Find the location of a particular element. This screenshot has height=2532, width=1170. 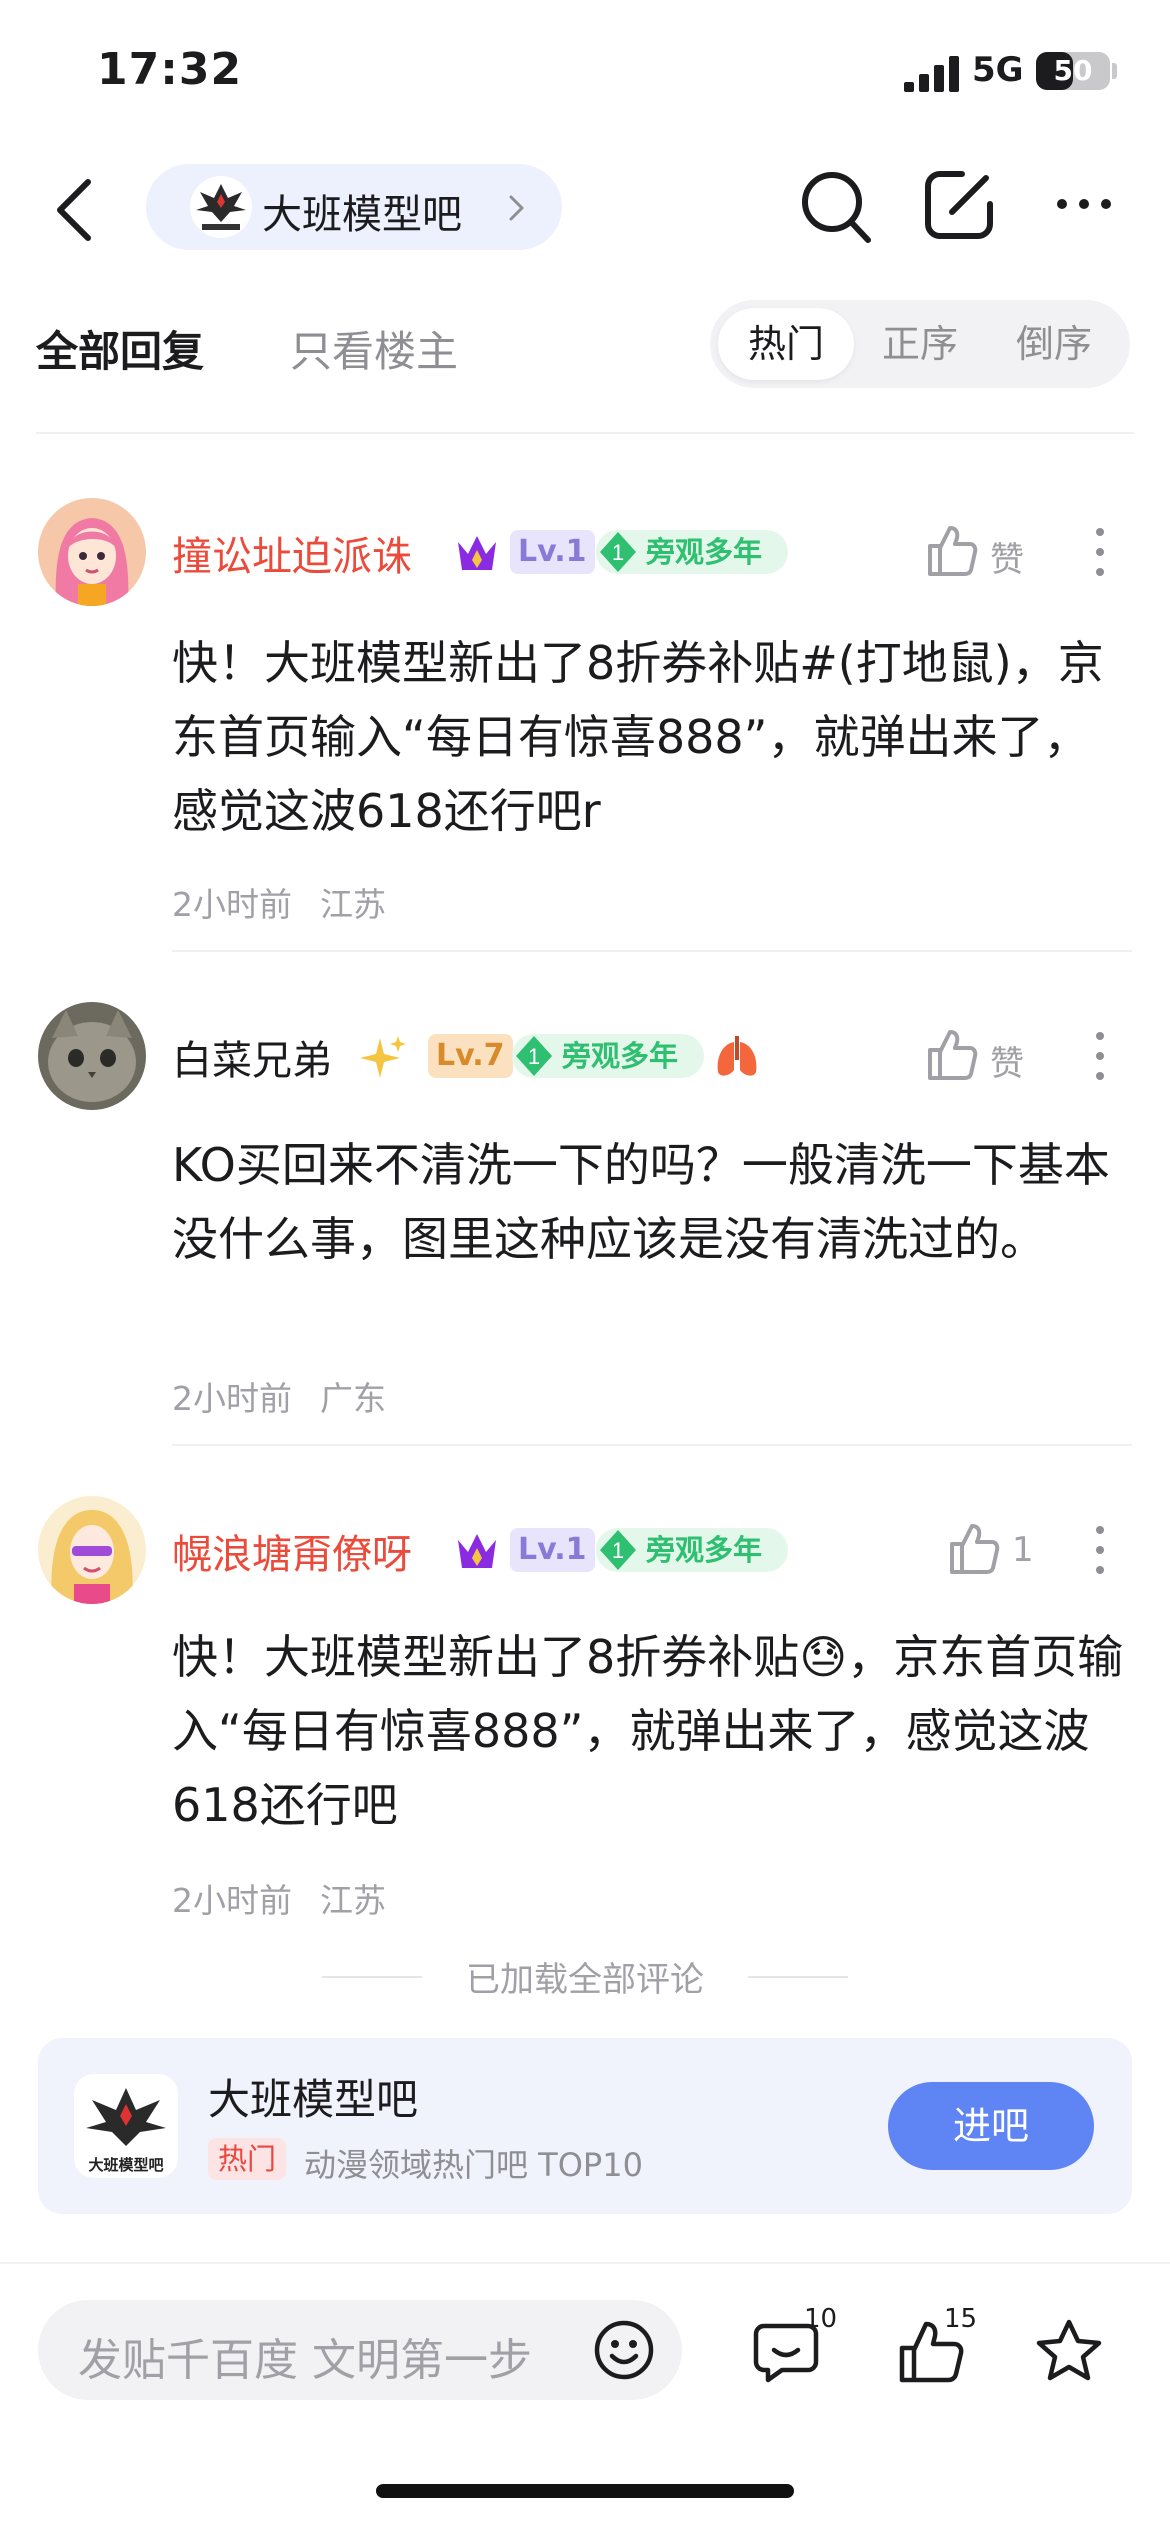

battery-level: 50 is located at coordinates (1073, 70).